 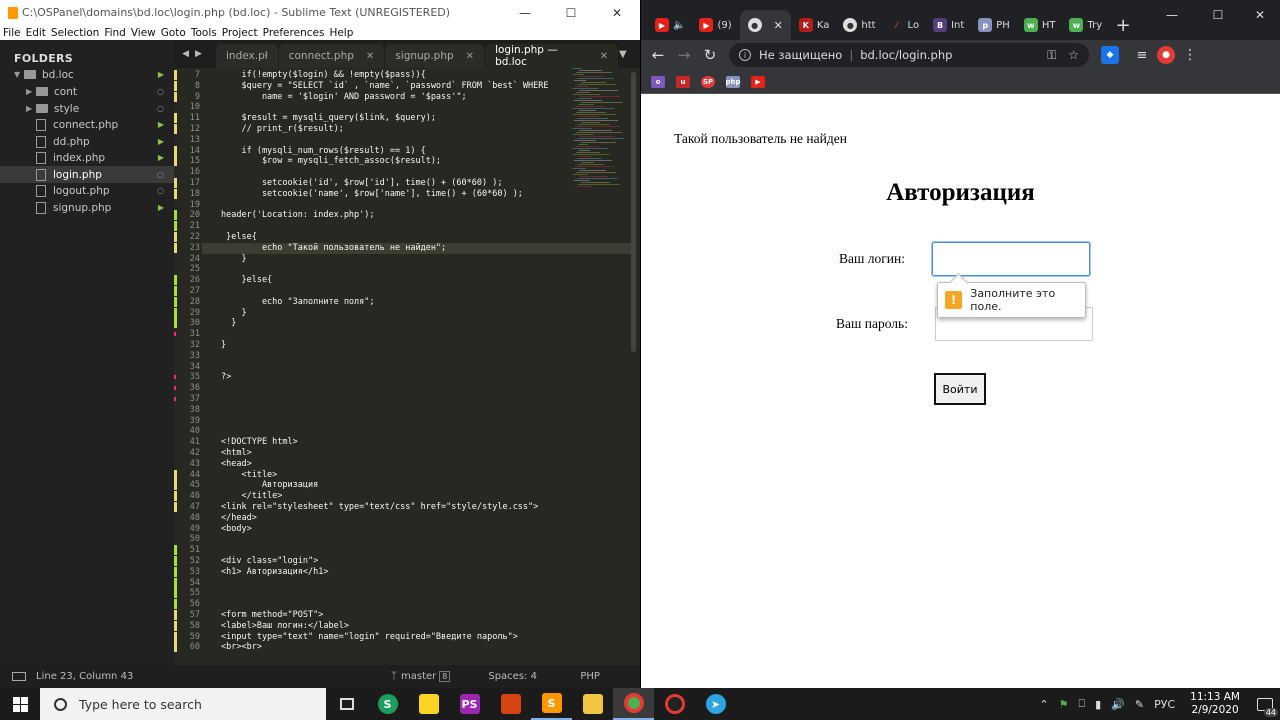 What do you see at coordinates (87, 190) in the screenshot?
I see `sidebar-item-logout: logout.php ○` at bounding box center [87, 190].